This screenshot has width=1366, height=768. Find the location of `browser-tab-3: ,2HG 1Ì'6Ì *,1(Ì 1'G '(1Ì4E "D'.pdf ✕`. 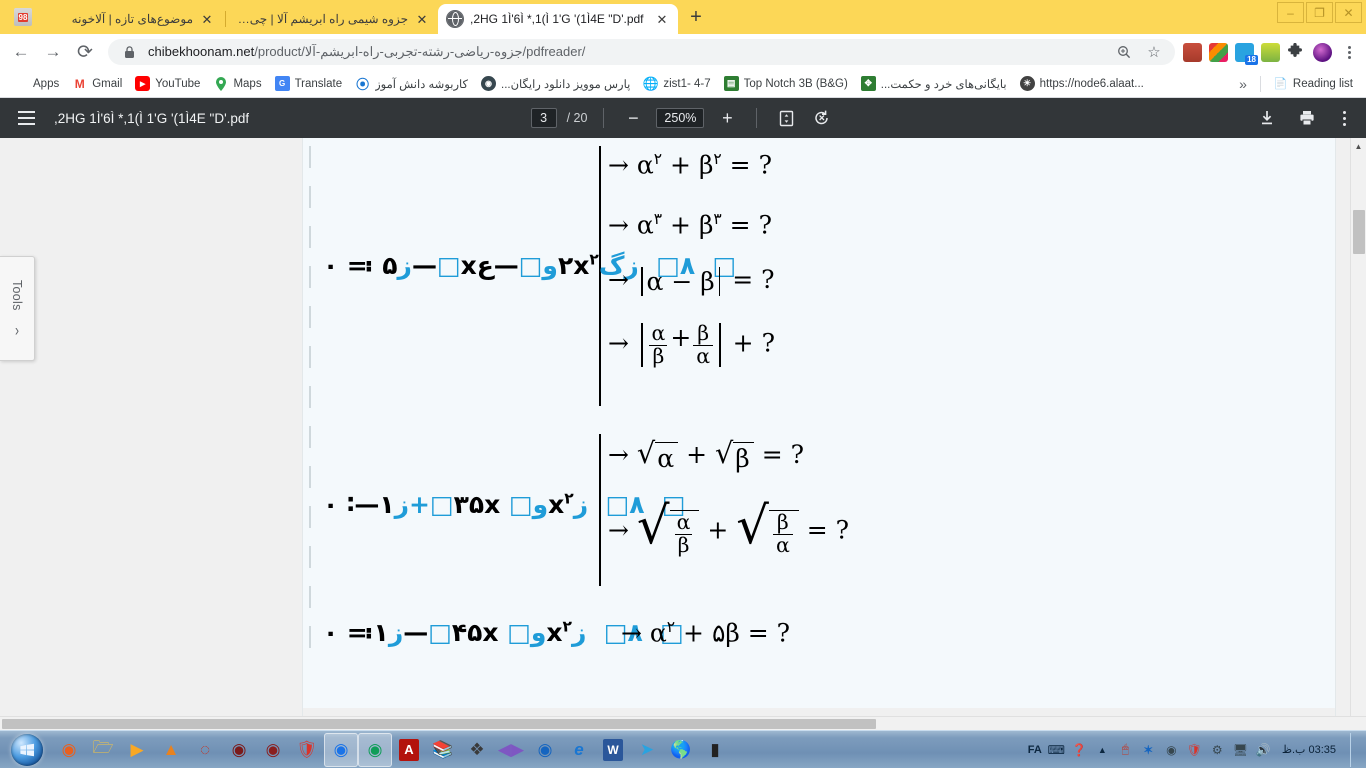

browser-tab-3: ,2HG 1Ì'6Ì *,1(Ì 1'G '(1Ì4E "D'.pdf ✕ is located at coordinates (558, 19).